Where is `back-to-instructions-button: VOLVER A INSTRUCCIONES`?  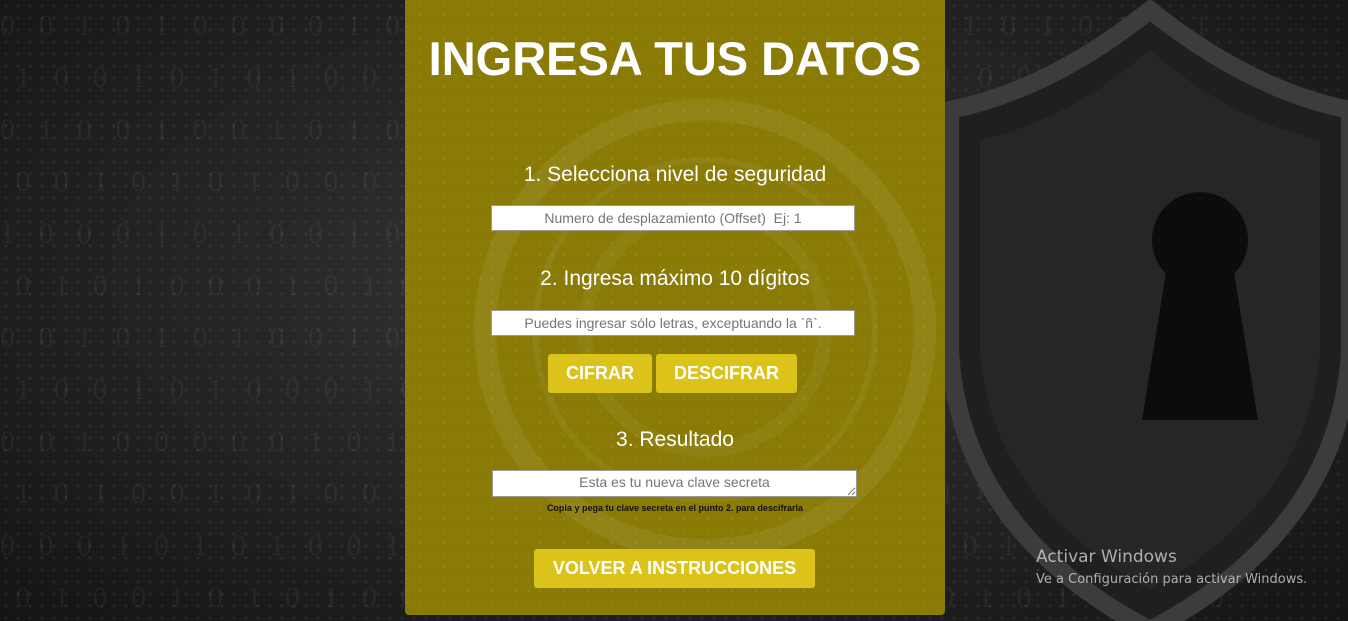 back-to-instructions-button: VOLVER A INSTRUCCIONES is located at coordinates (674, 568).